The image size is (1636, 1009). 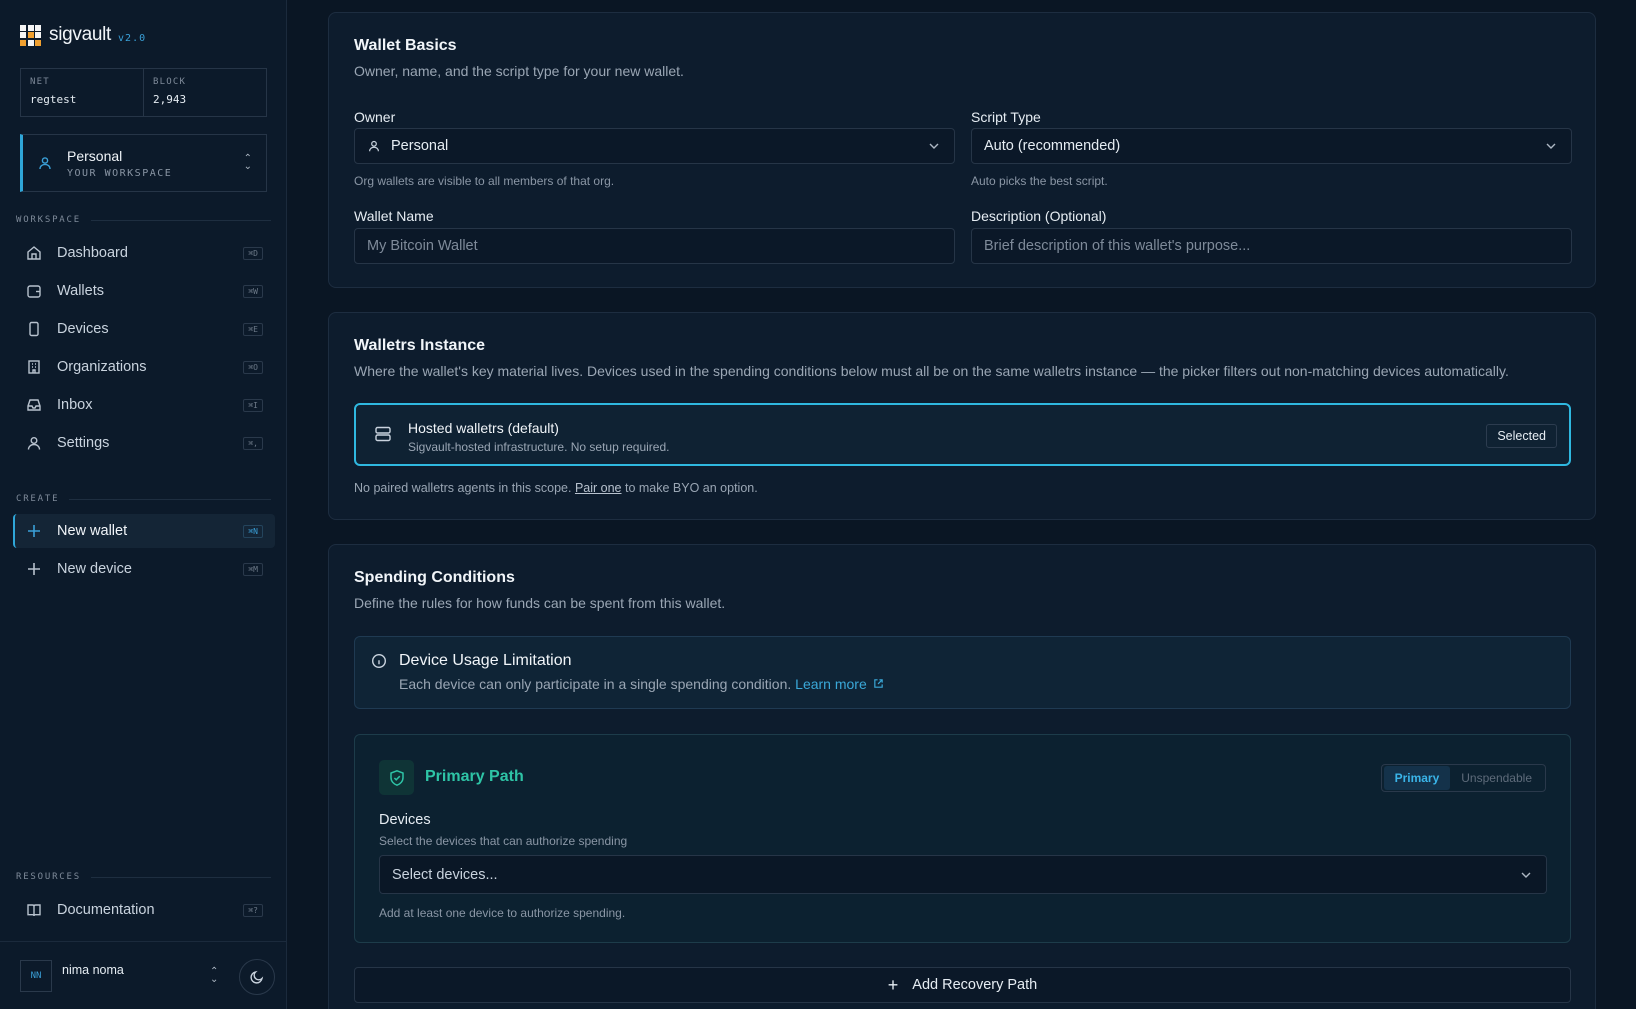 What do you see at coordinates (34, 910) in the screenshot?
I see `book-icon` at bounding box center [34, 910].